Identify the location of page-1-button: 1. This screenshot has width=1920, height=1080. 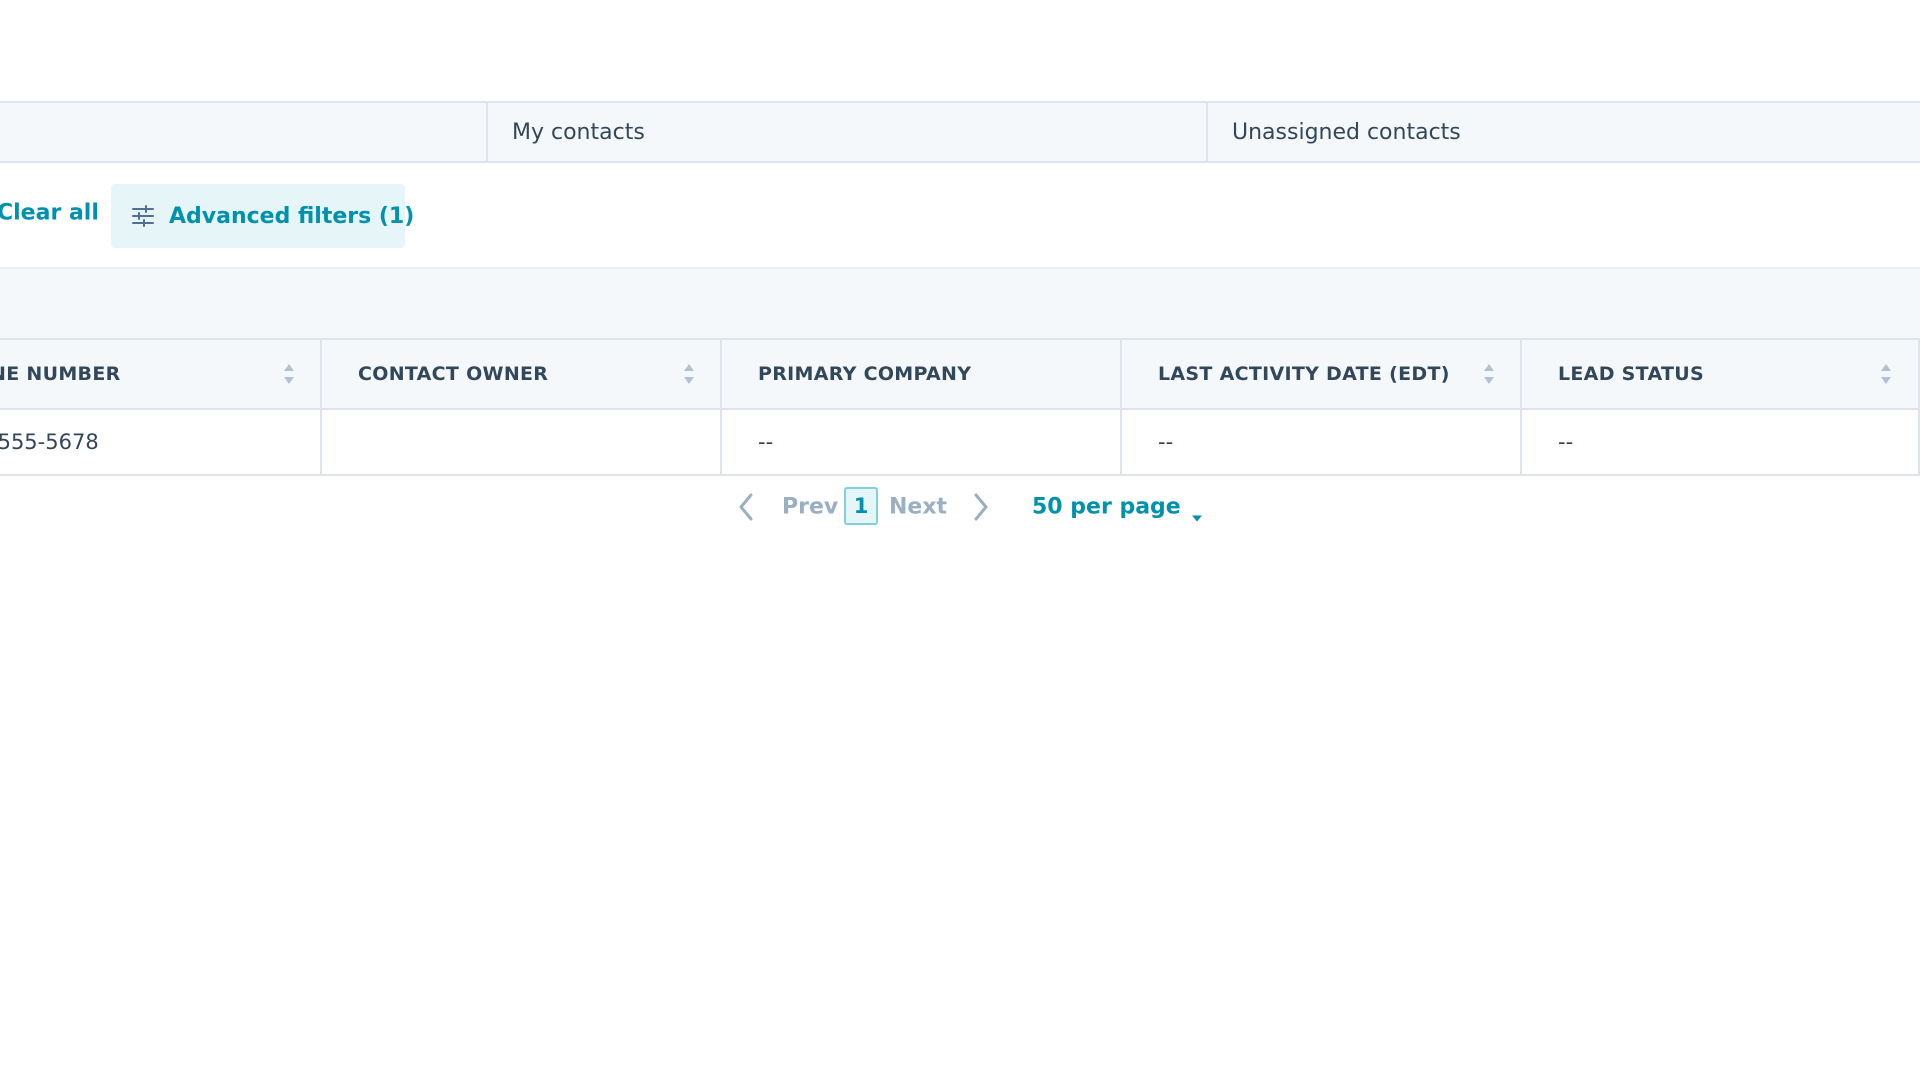
(861, 506).